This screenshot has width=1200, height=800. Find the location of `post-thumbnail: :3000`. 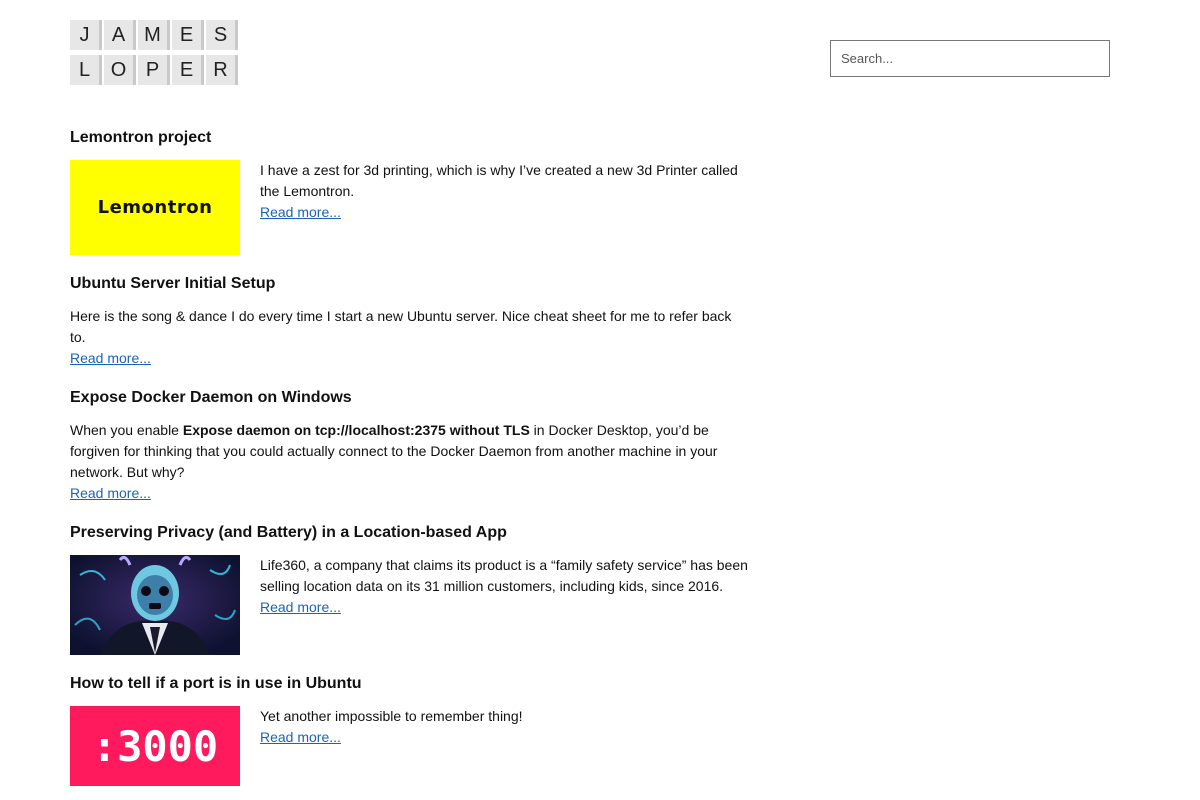

post-thumbnail: :3000 is located at coordinates (155, 746).